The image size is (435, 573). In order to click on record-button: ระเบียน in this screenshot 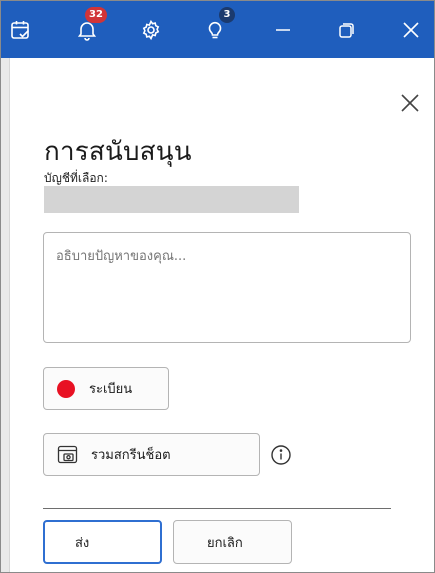, I will do `click(106, 388)`.